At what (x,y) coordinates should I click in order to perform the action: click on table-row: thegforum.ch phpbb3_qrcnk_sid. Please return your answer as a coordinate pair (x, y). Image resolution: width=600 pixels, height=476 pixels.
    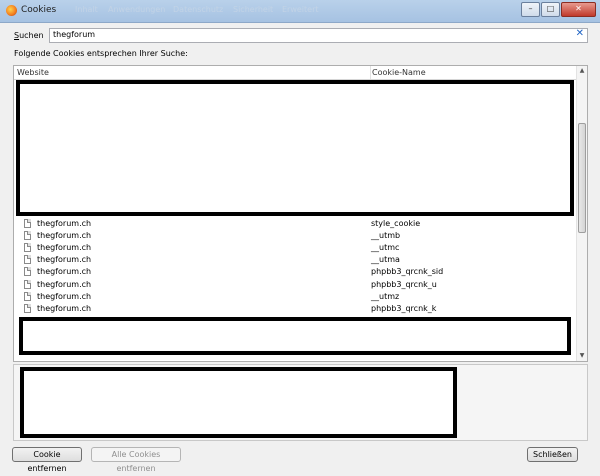
    Looking at the image, I should click on (295, 272).